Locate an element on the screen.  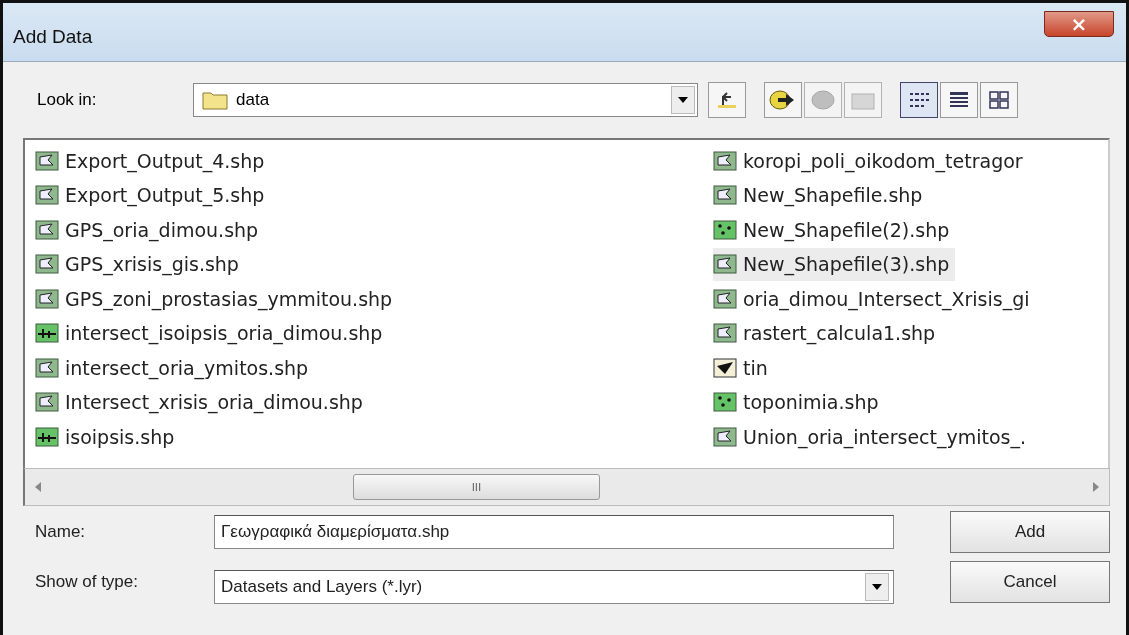
thumbnails-view-button is located at coordinates (999, 100).